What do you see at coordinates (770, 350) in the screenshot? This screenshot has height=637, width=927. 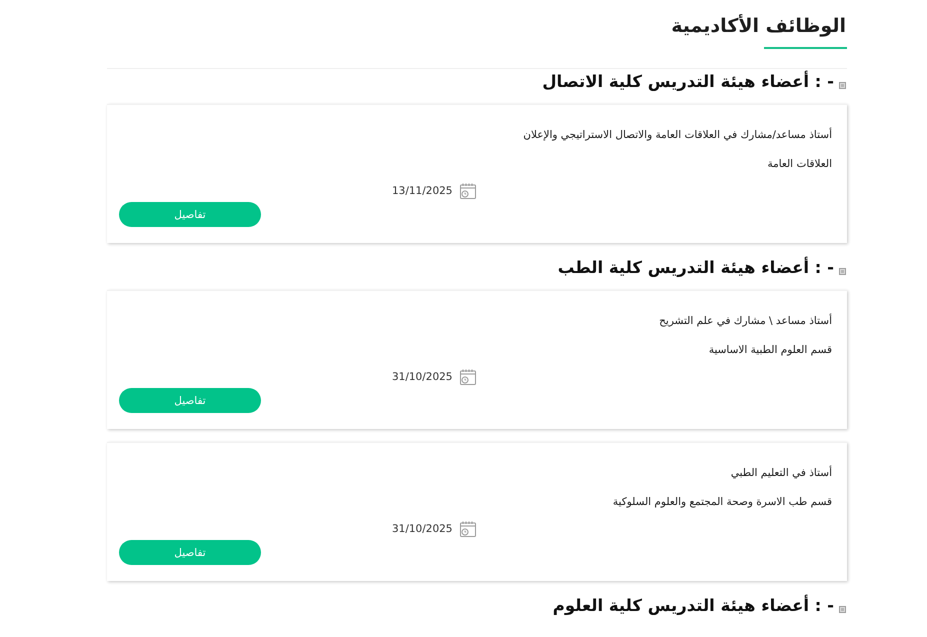 I see `department-text: قسم العلوم الطبية الاساسية` at bounding box center [770, 350].